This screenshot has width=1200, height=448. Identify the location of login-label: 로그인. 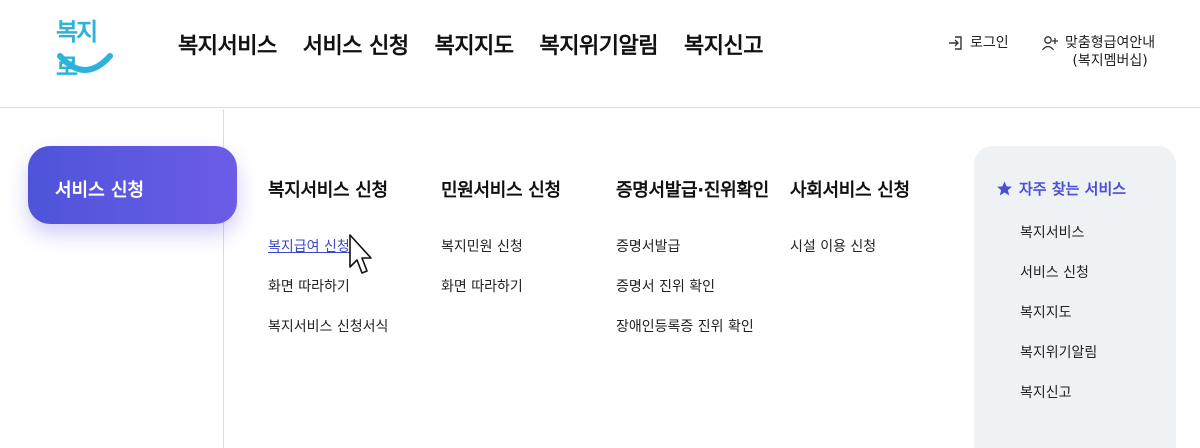
(989, 43).